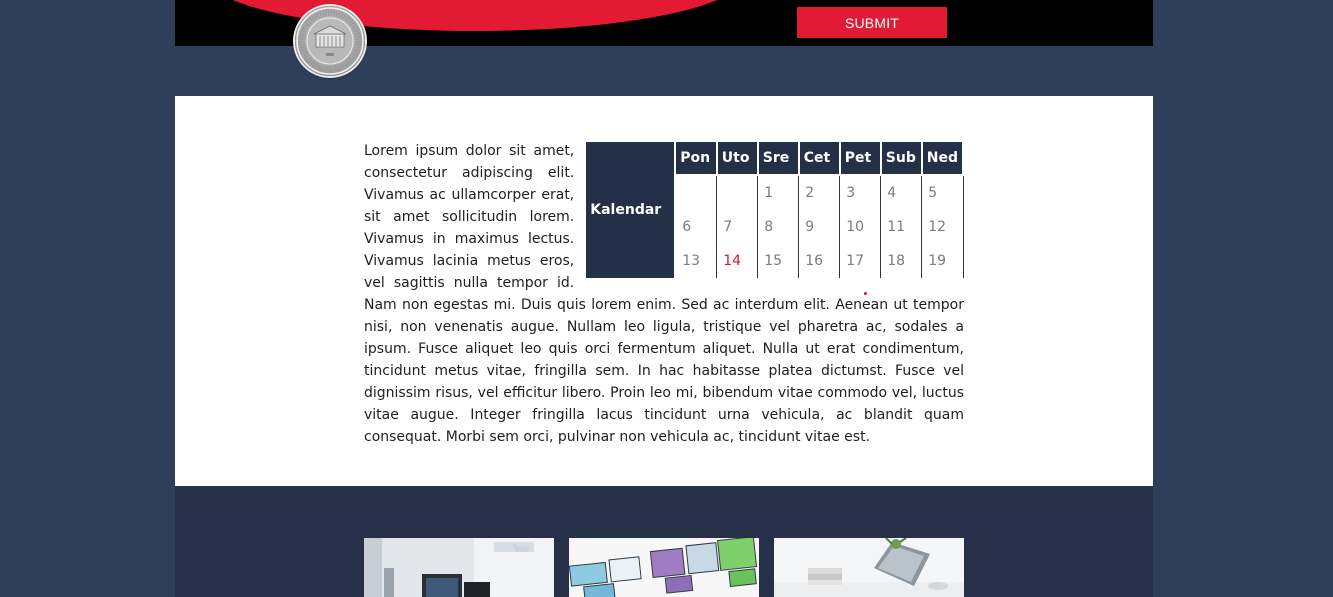 The height and width of the screenshot is (597, 1333). I want to click on calendar-day: 16, so click(819, 261).